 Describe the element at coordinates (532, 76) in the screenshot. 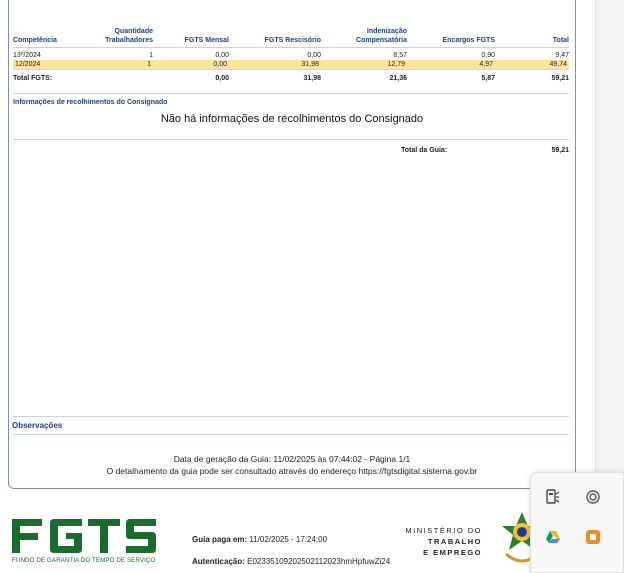

I see `table-cell: 59,21` at that location.